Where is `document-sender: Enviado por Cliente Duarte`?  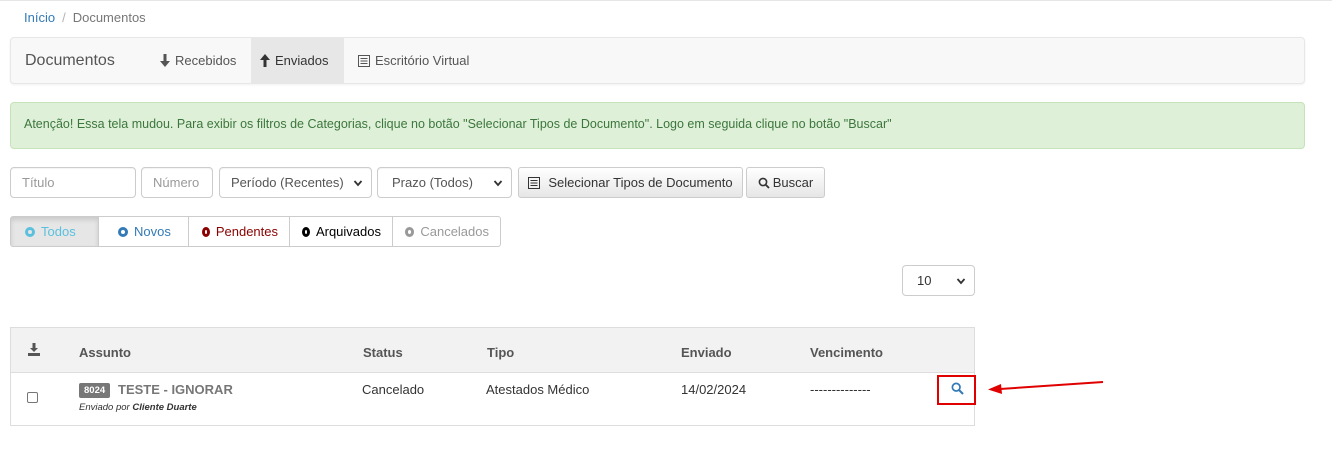
document-sender: Enviado por Cliente Duarte is located at coordinates (138, 407).